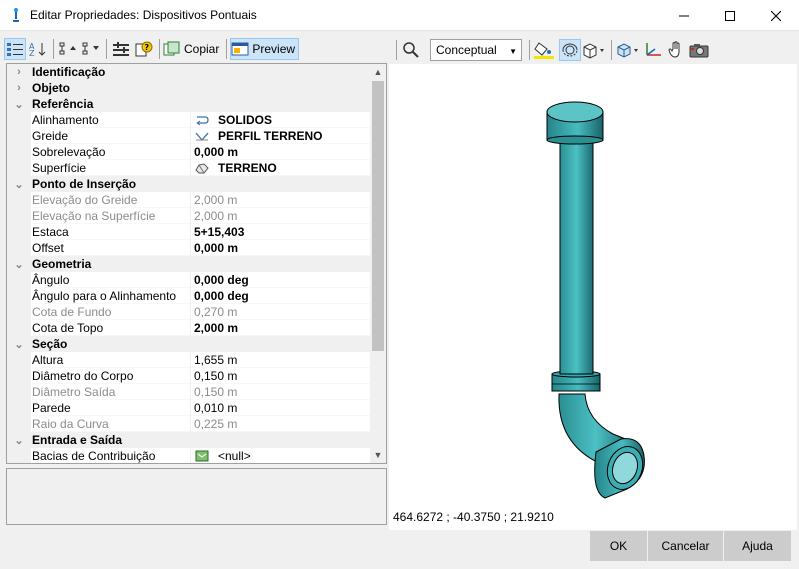 The image size is (799, 569). I want to click on copy-button: Copiar, so click(192, 49).